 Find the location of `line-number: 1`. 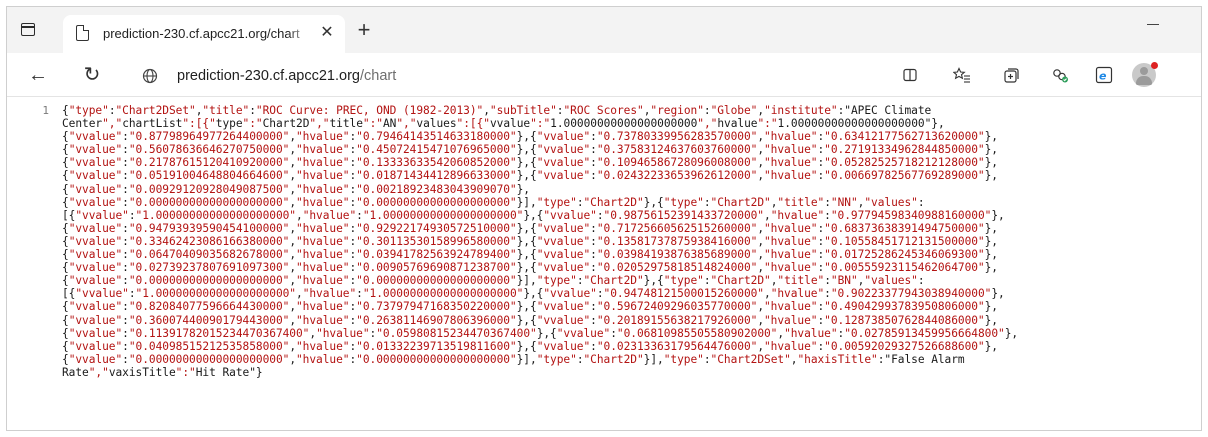

line-number: 1 is located at coordinates (45, 110).